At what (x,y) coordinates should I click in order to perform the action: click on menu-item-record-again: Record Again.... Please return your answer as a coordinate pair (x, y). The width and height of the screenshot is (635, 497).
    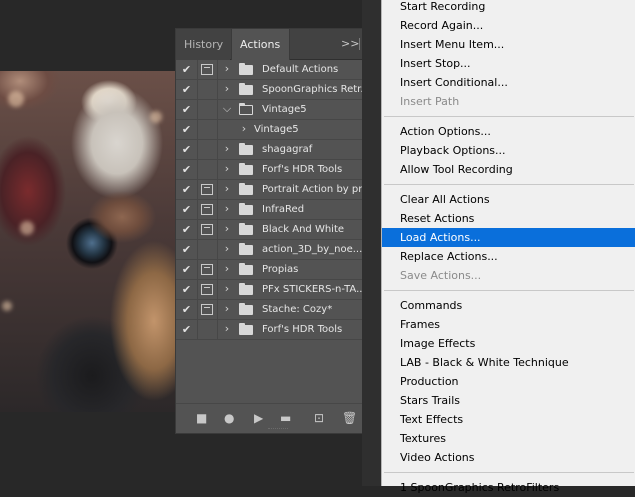
    Looking at the image, I should click on (508, 25).